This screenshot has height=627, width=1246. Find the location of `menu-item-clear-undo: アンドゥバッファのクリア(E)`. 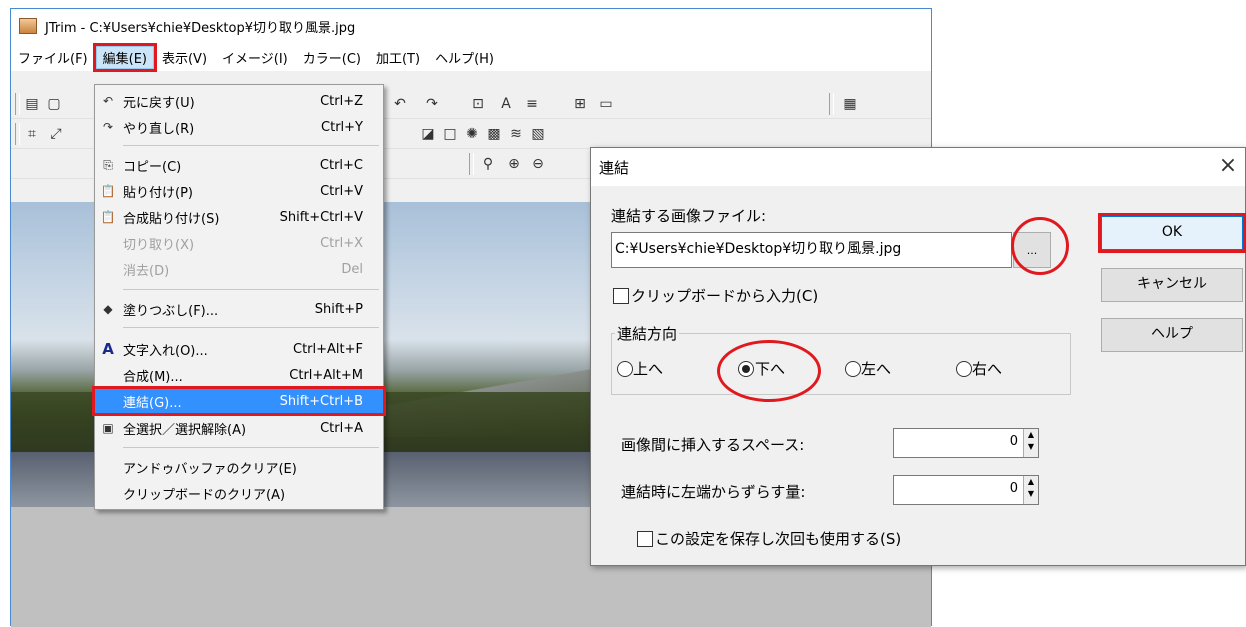

menu-item-clear-undo: アンドゥバッファのクリア(E) is located at coordinates (239, 467).